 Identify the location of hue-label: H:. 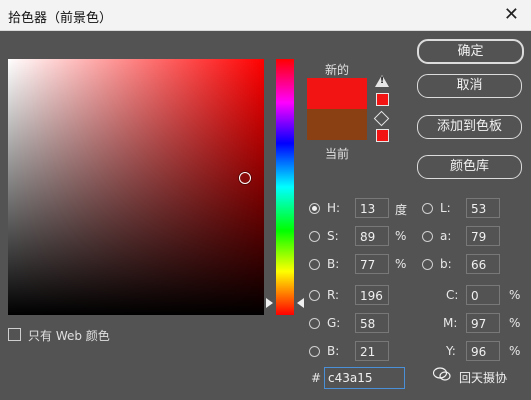
(334, 208).